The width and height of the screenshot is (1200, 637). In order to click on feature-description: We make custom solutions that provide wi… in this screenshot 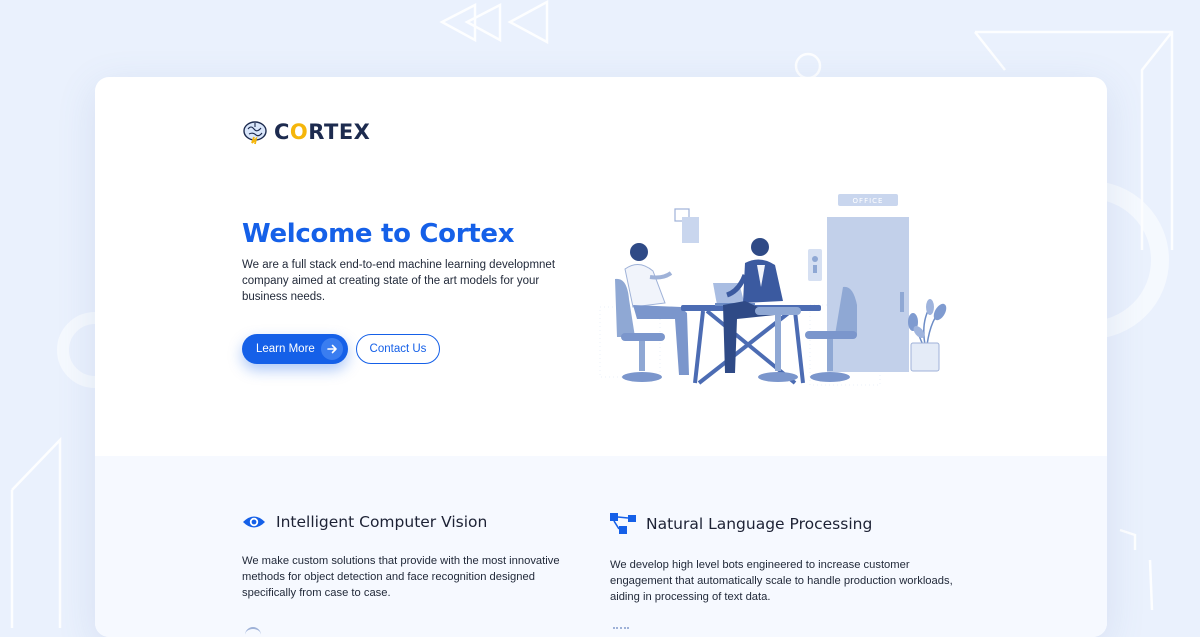, I will do `click(401, 577)`.